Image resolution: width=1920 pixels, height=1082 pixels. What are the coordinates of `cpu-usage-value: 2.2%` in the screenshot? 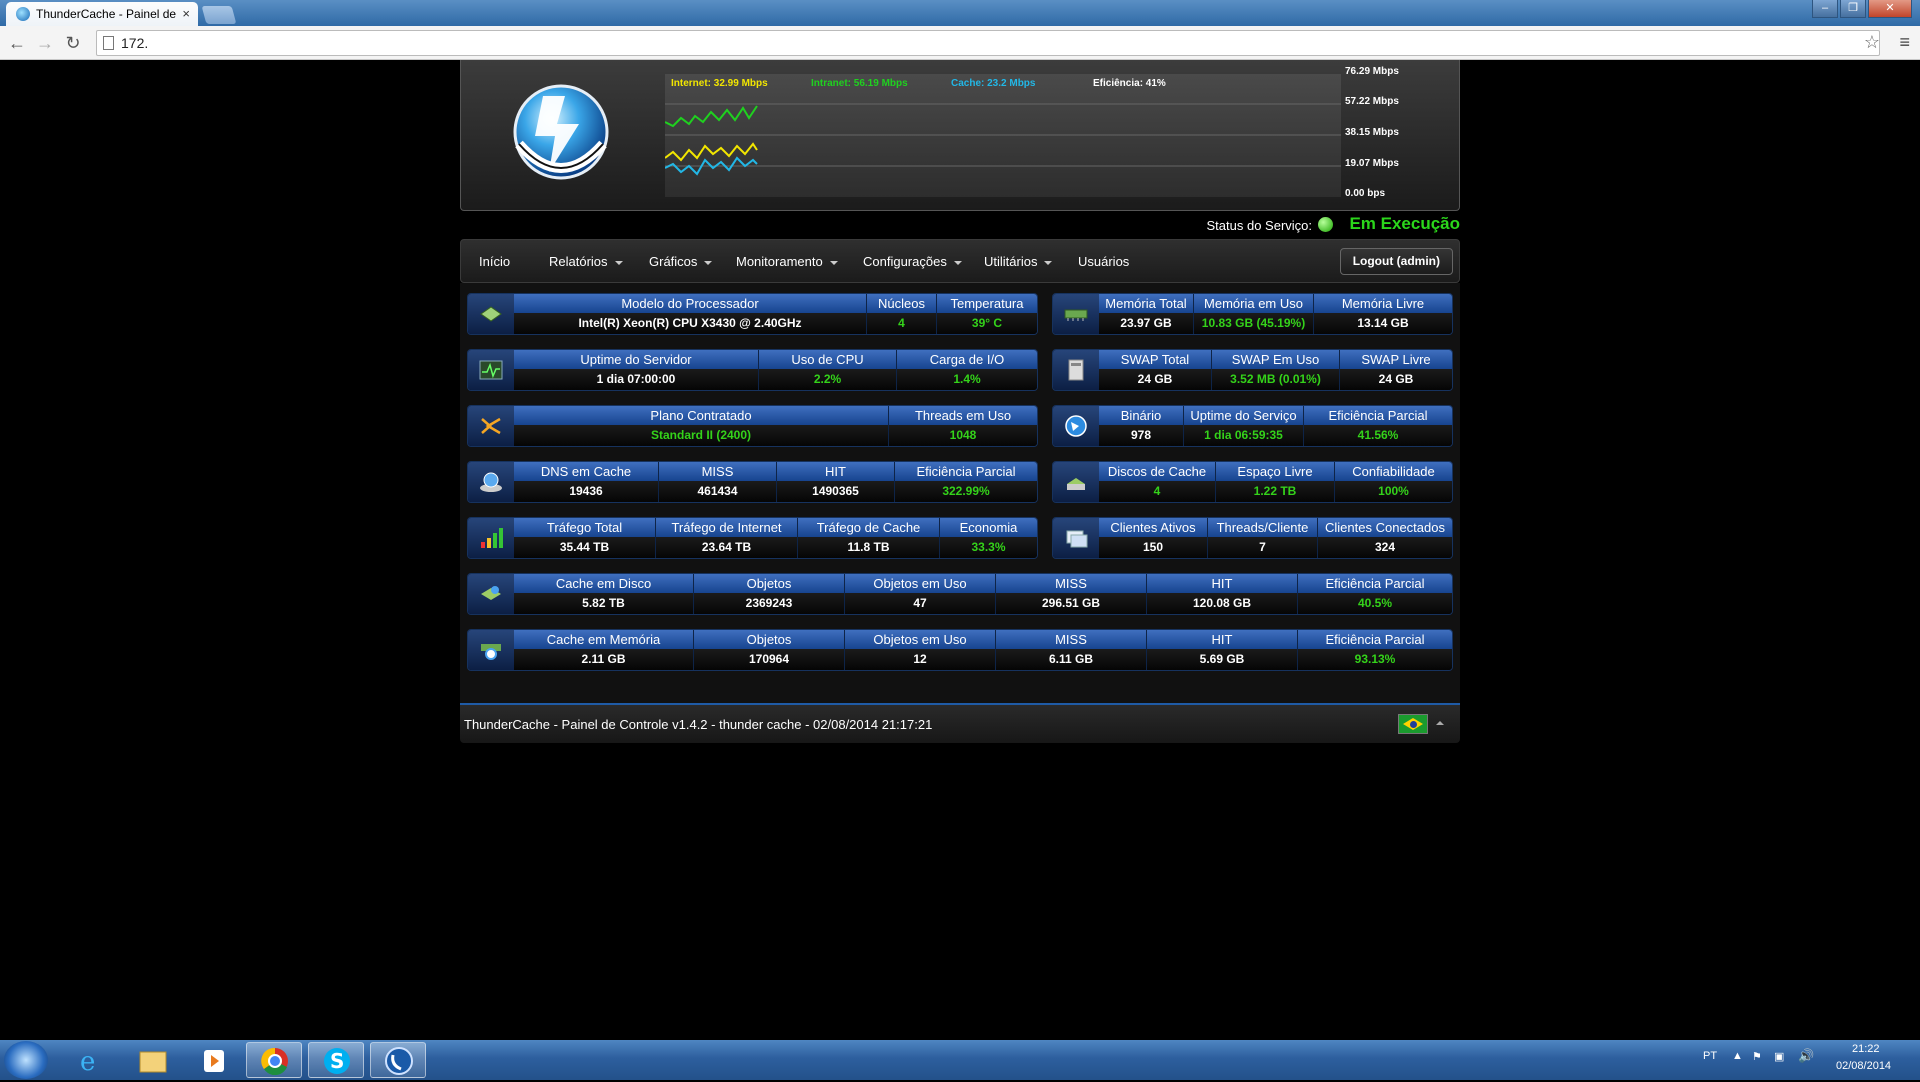 It's located at (827, 379).